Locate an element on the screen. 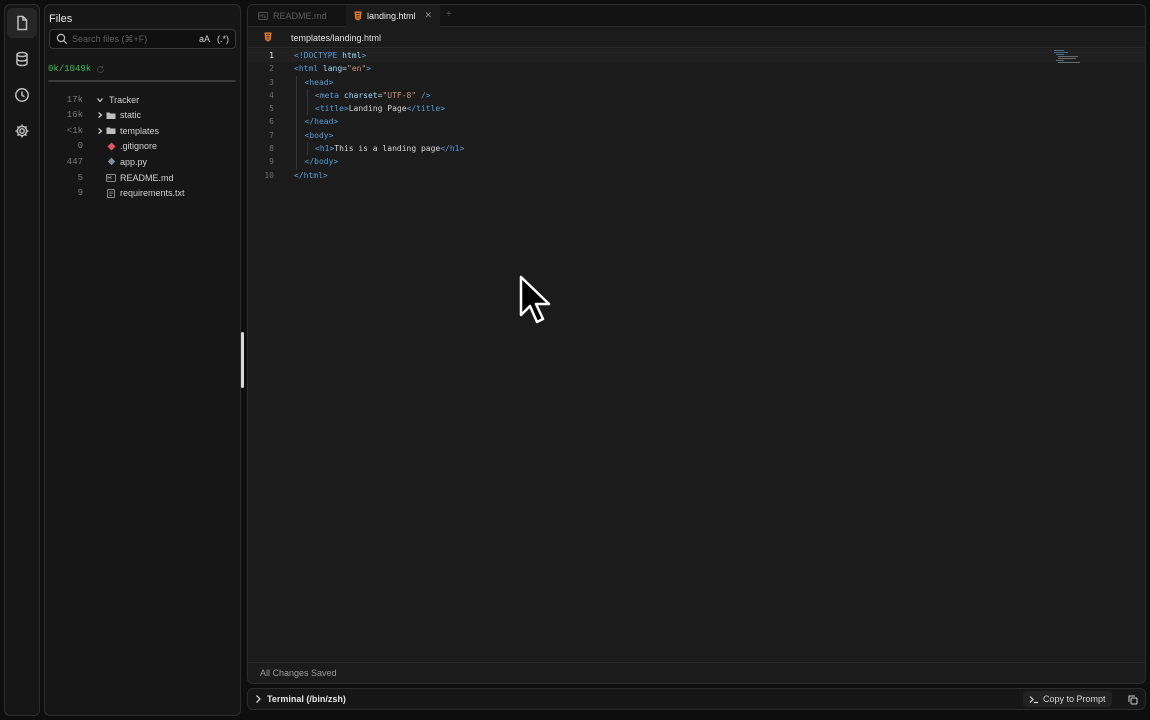 Image resolution: width=1150 pixels, height=720 pixels. python-file-icon is located at coordinates (111, 162).